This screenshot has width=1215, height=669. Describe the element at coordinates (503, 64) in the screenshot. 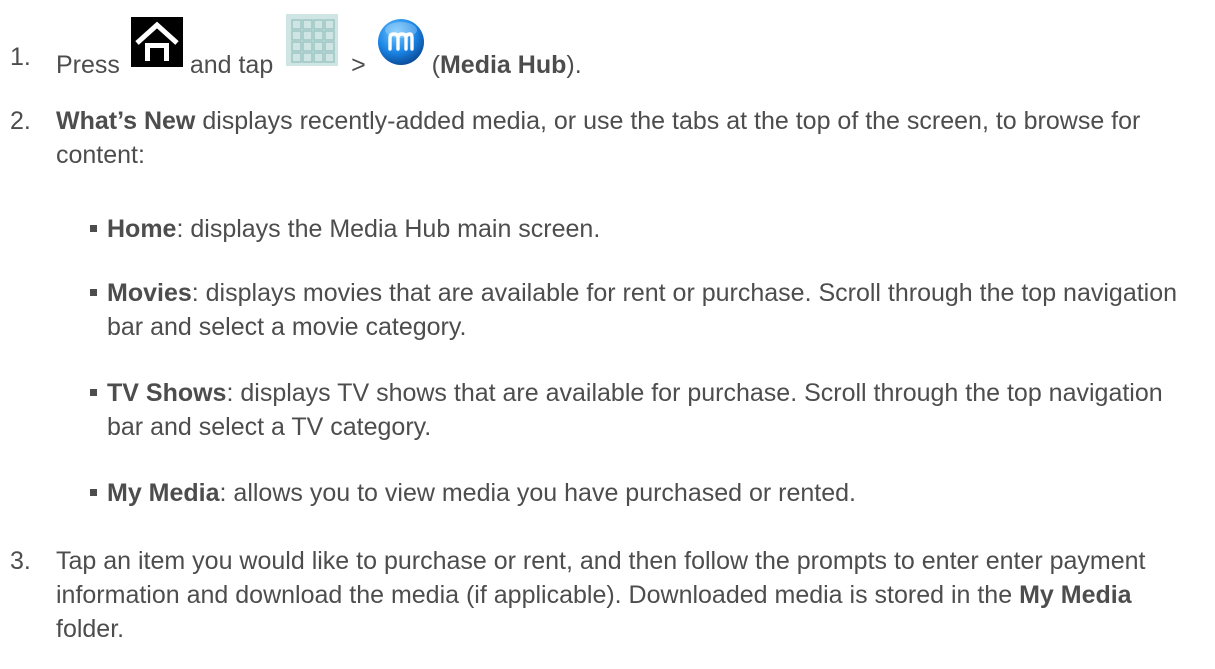

I see `app-name: Media Hub` at that location.